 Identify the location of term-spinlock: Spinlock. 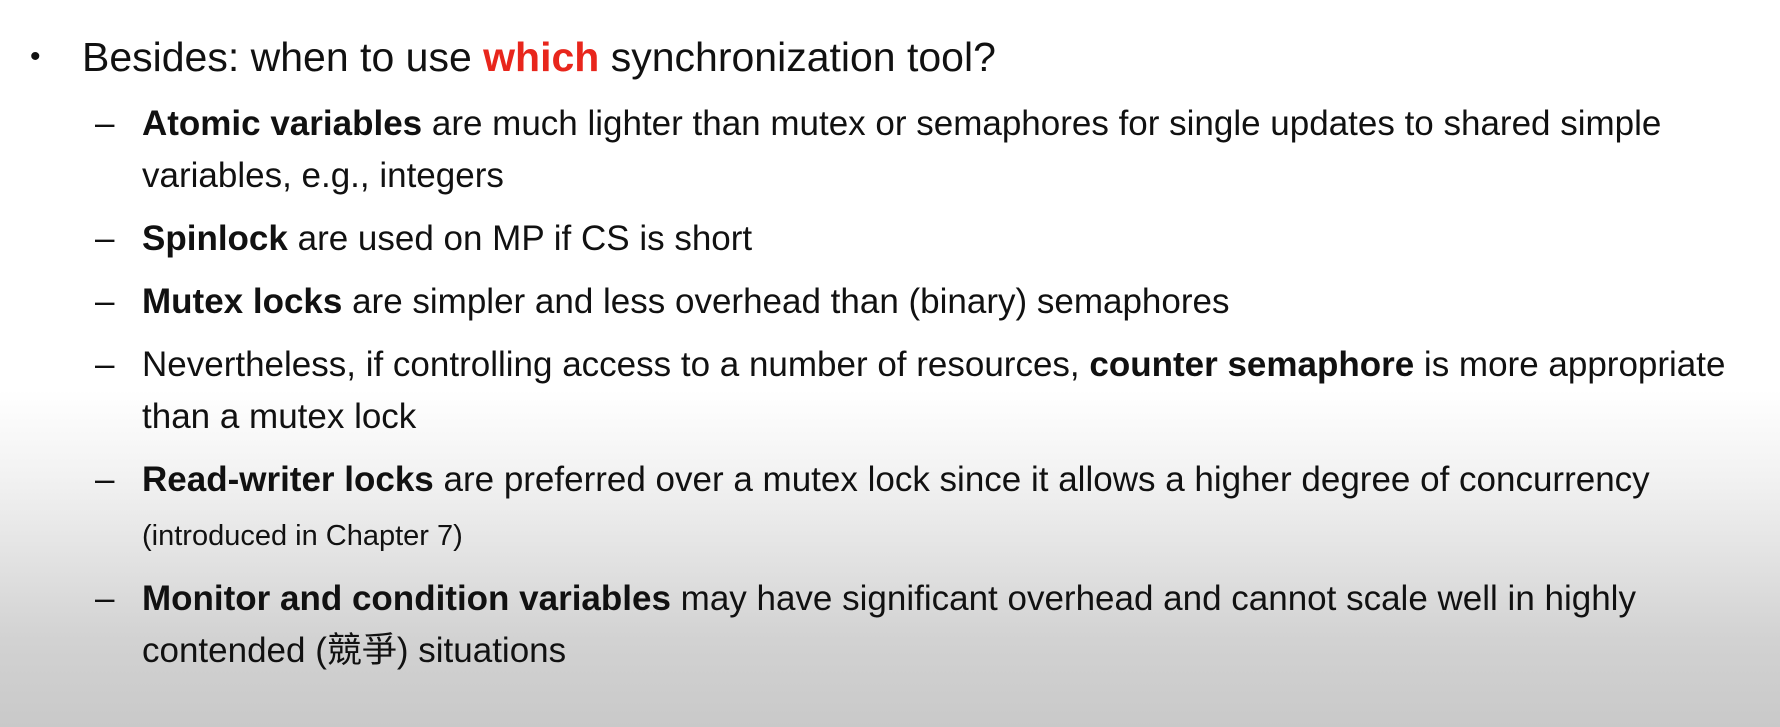
(215, 238).